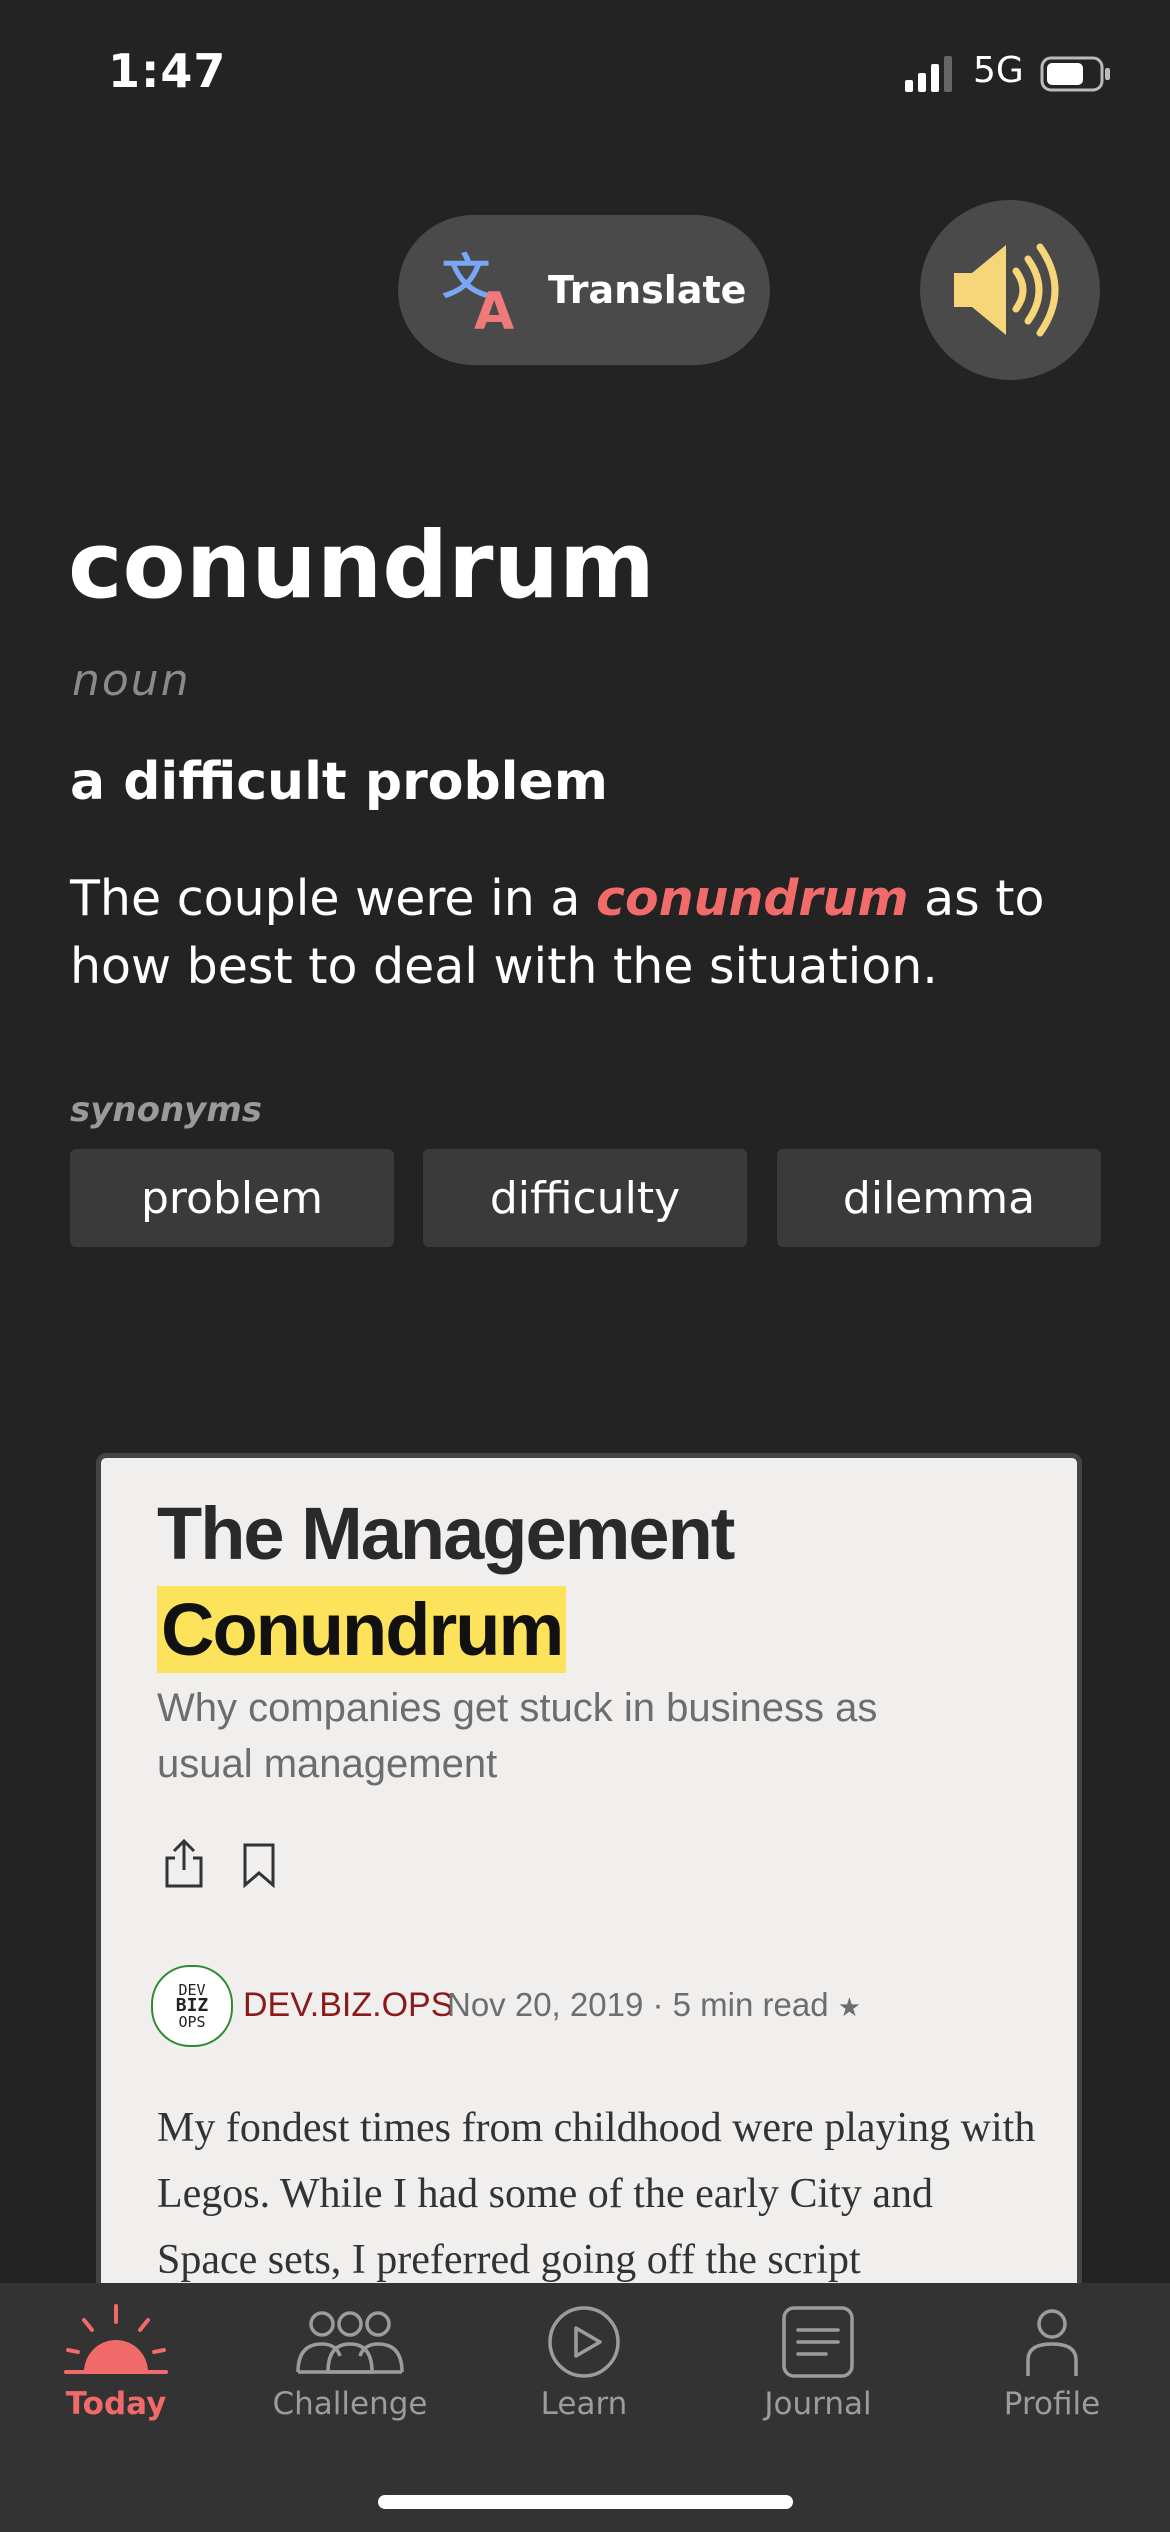  What do you see at coordinates (818, 2342) in the screenshot?
I see `journal-icon` at bounding box center [818, 2342].